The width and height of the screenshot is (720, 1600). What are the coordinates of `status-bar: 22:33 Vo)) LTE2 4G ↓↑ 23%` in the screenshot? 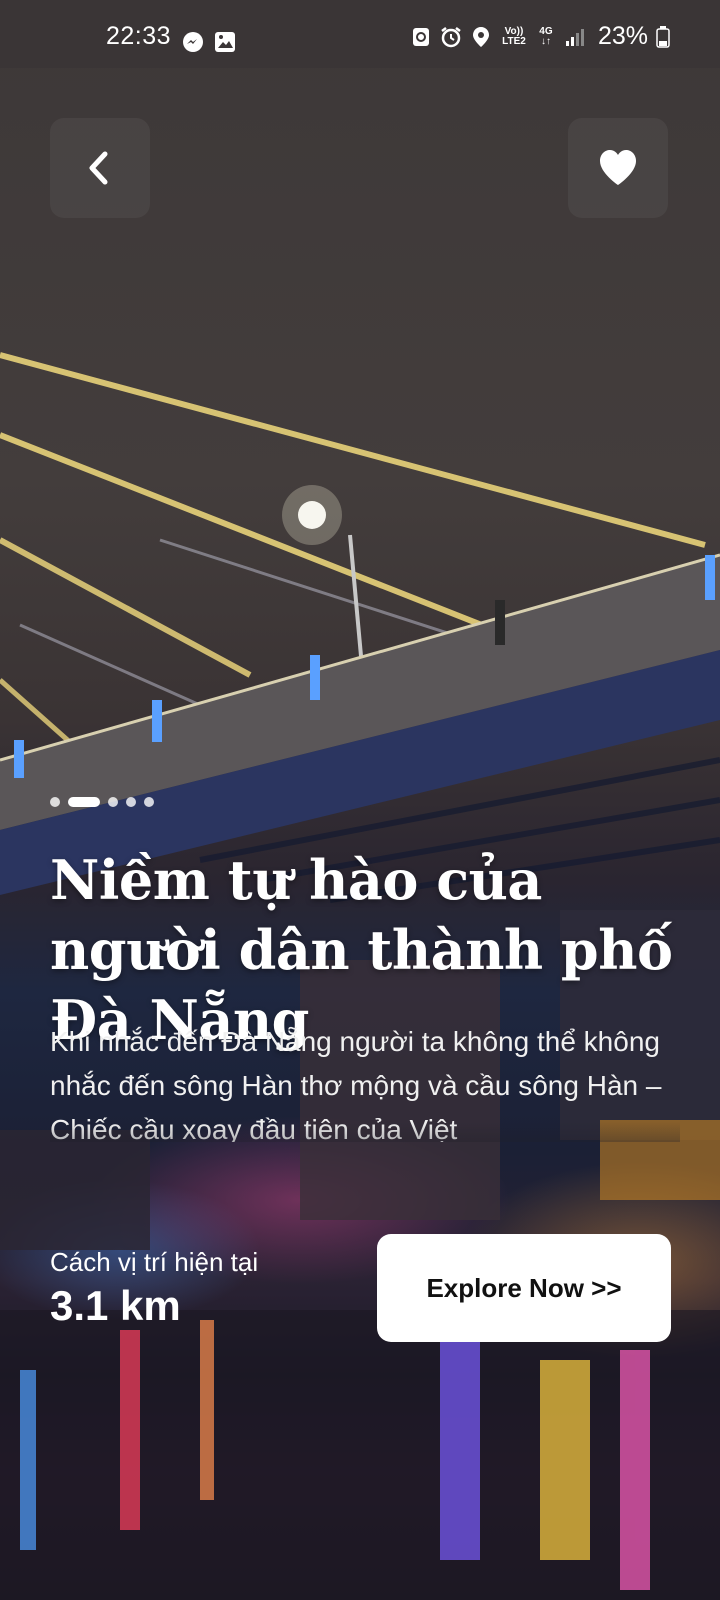 It's located at (360, 34).